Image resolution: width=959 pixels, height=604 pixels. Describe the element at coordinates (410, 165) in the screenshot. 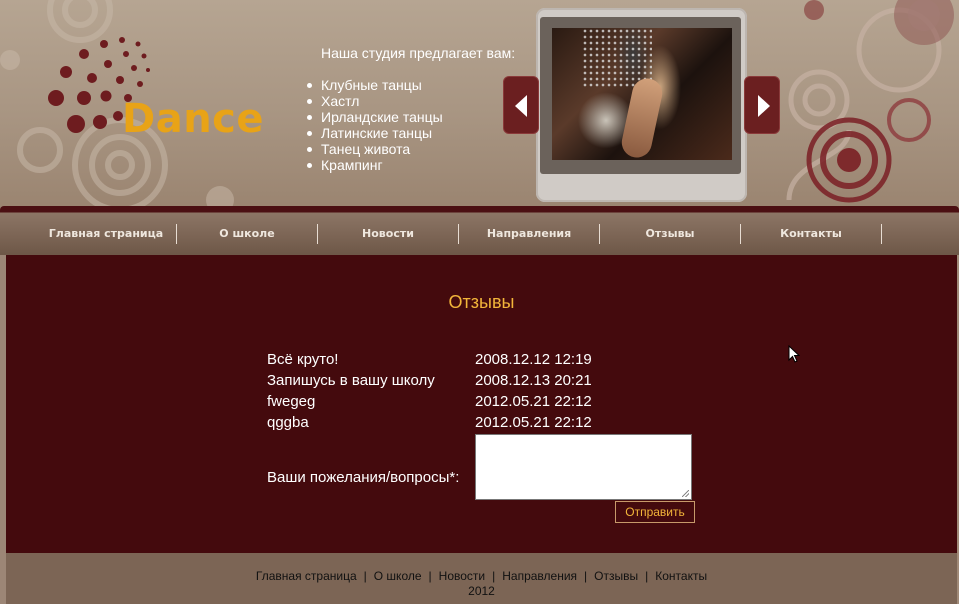

I see `offer-item: Крампинг` at that location.